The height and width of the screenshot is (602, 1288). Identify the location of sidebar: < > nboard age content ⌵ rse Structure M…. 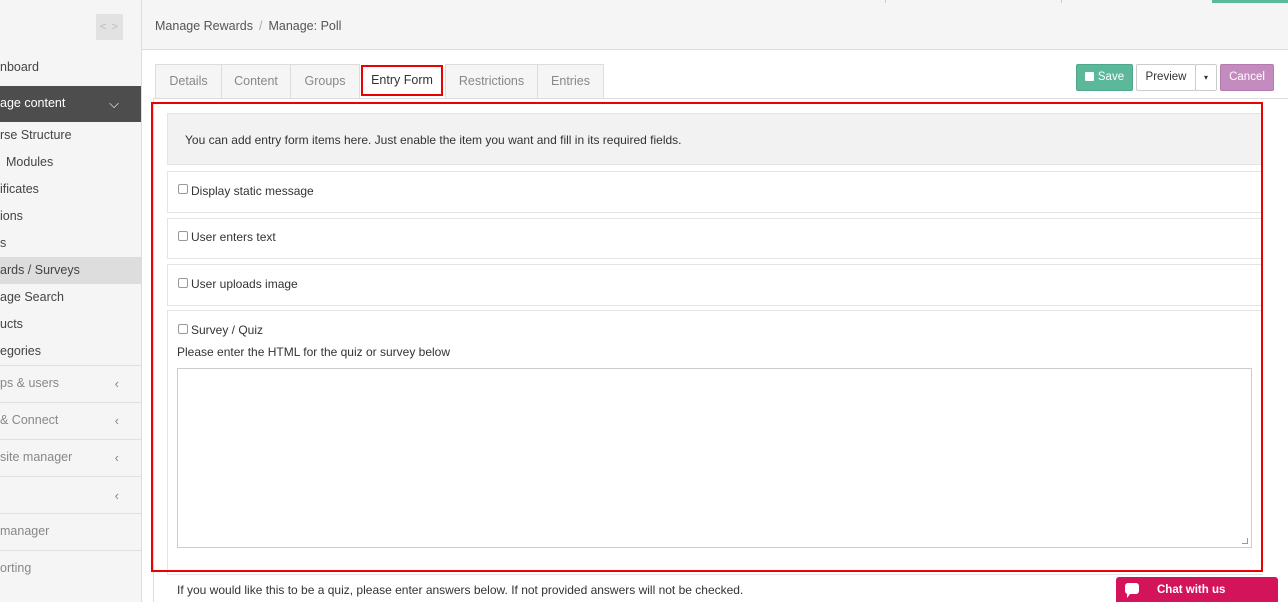
(71, 301).